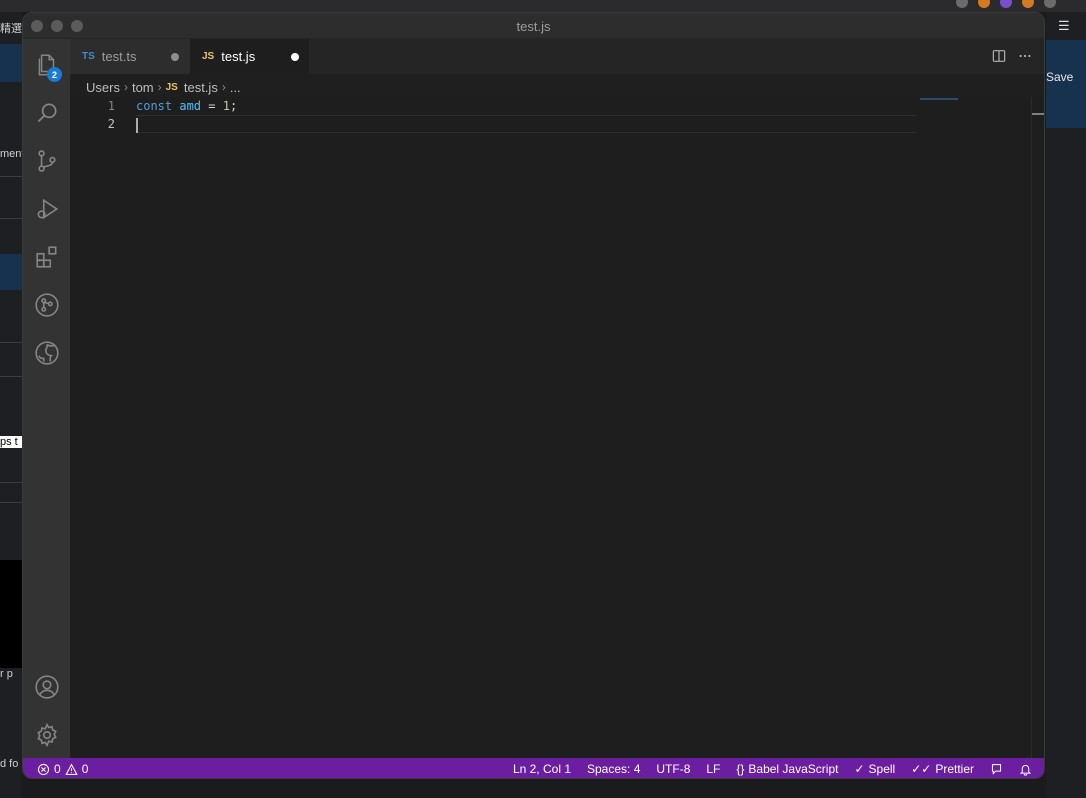 Image resolution: width=1086 pixels, height=798 pixels. What do you see at coordinates (46, 398) in the screenshot?
I see `activity-bar: 2` at bounding box center [46, 398].